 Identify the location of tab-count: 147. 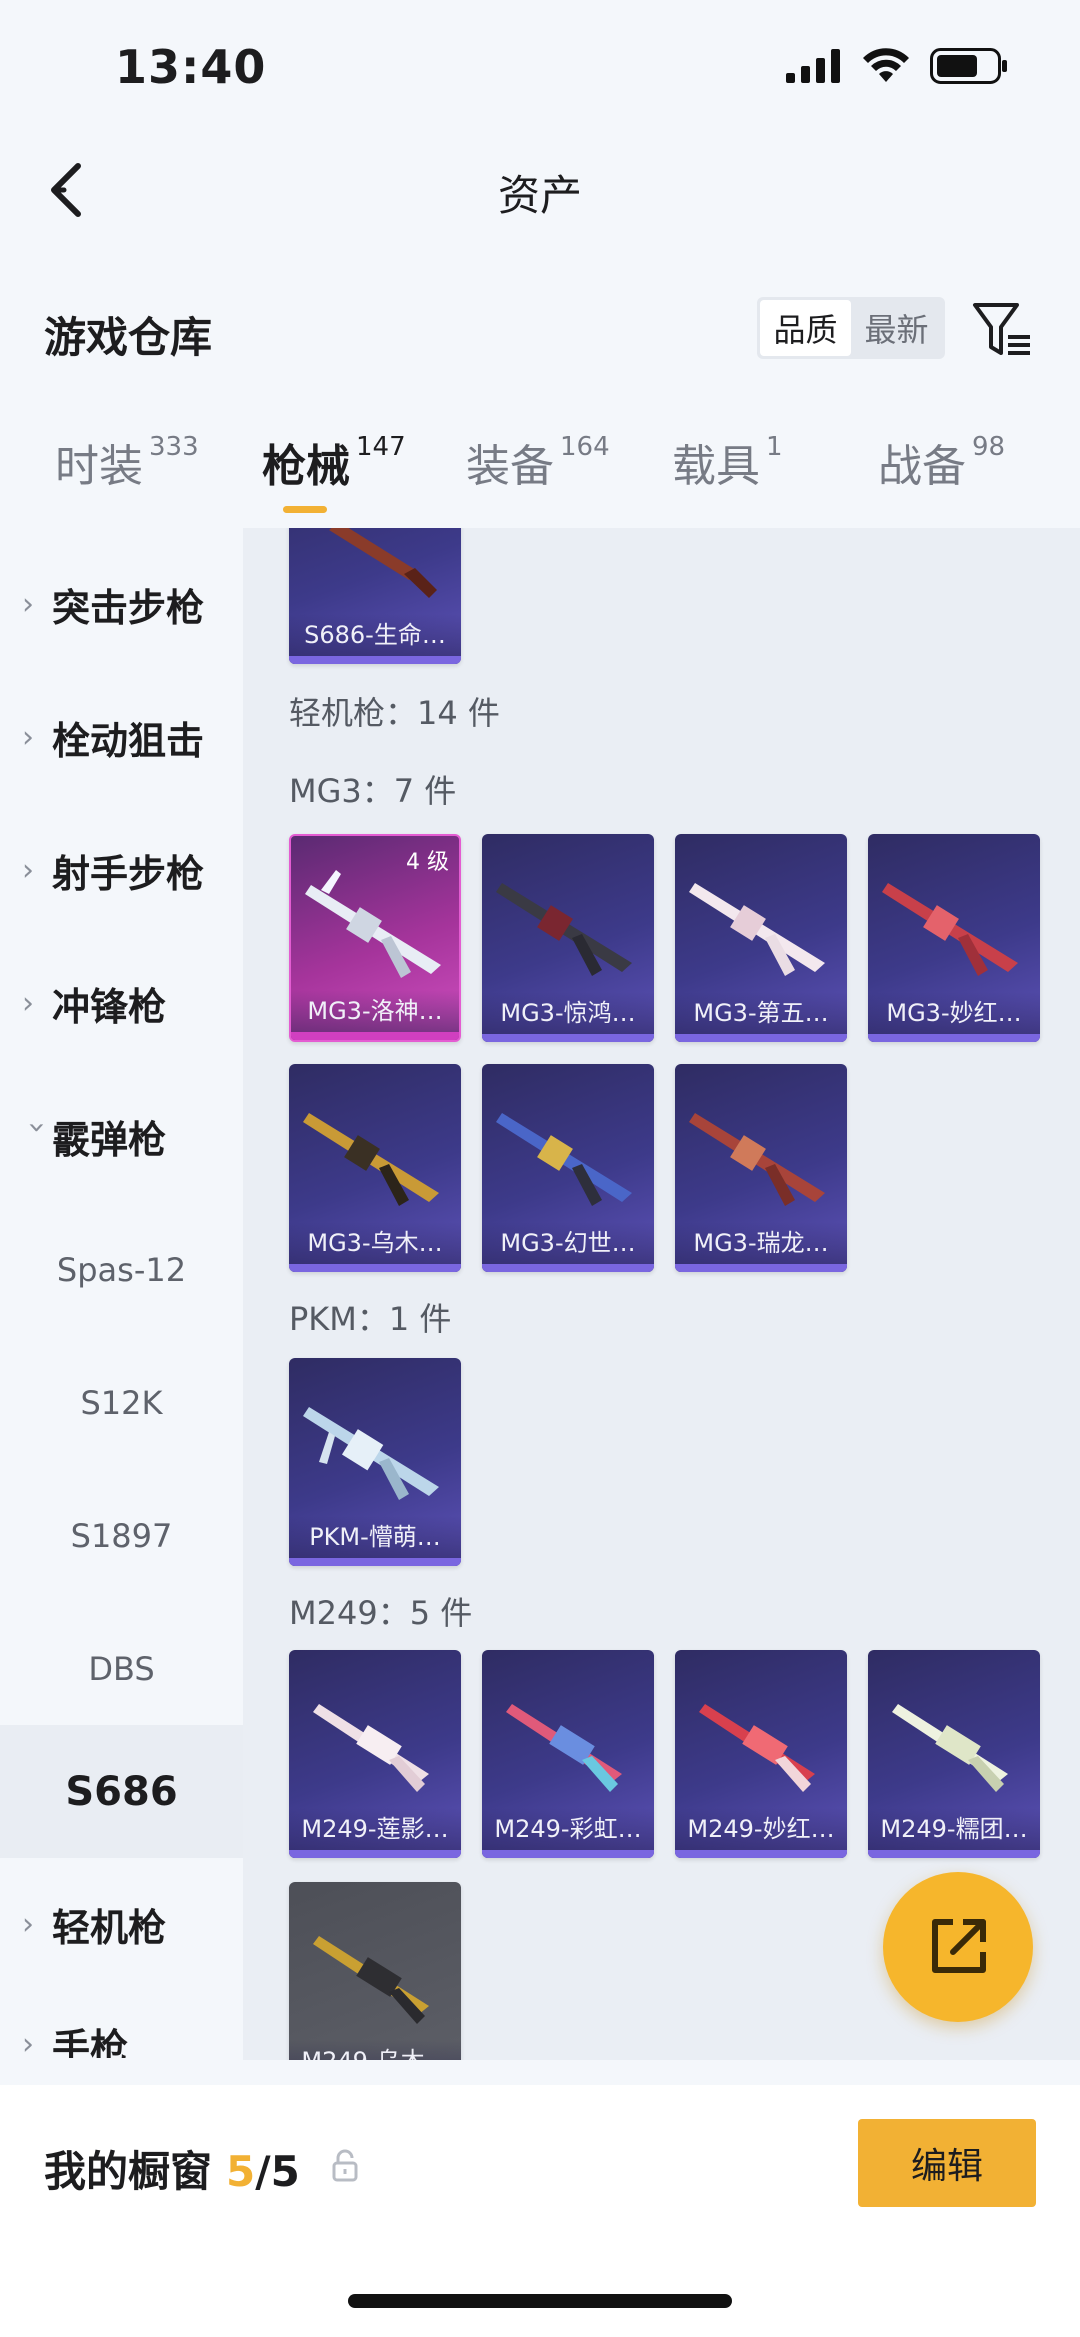
(381, 447).